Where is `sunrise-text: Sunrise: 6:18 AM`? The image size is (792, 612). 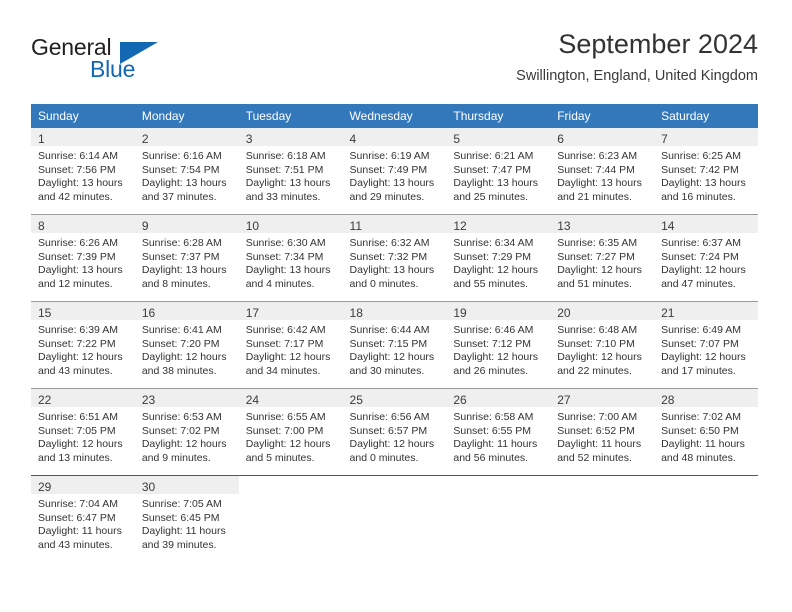 sunrise-text: Sunrise: 6:18 AM is located at coordinates (285, 156).